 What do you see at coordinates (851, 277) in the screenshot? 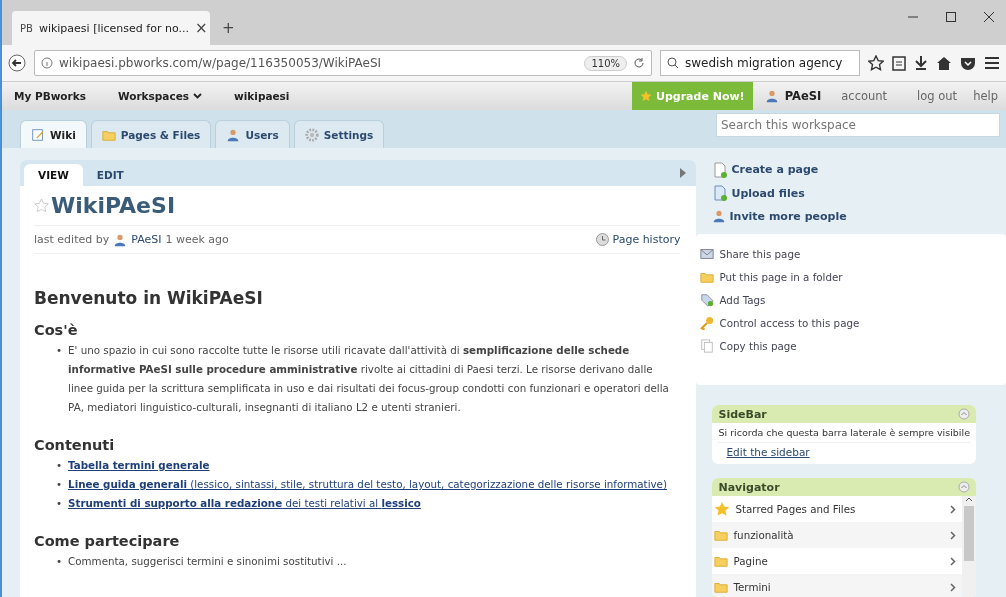
I see `page-action-link: Put this page in a folder` at bounding box center [851, 277].